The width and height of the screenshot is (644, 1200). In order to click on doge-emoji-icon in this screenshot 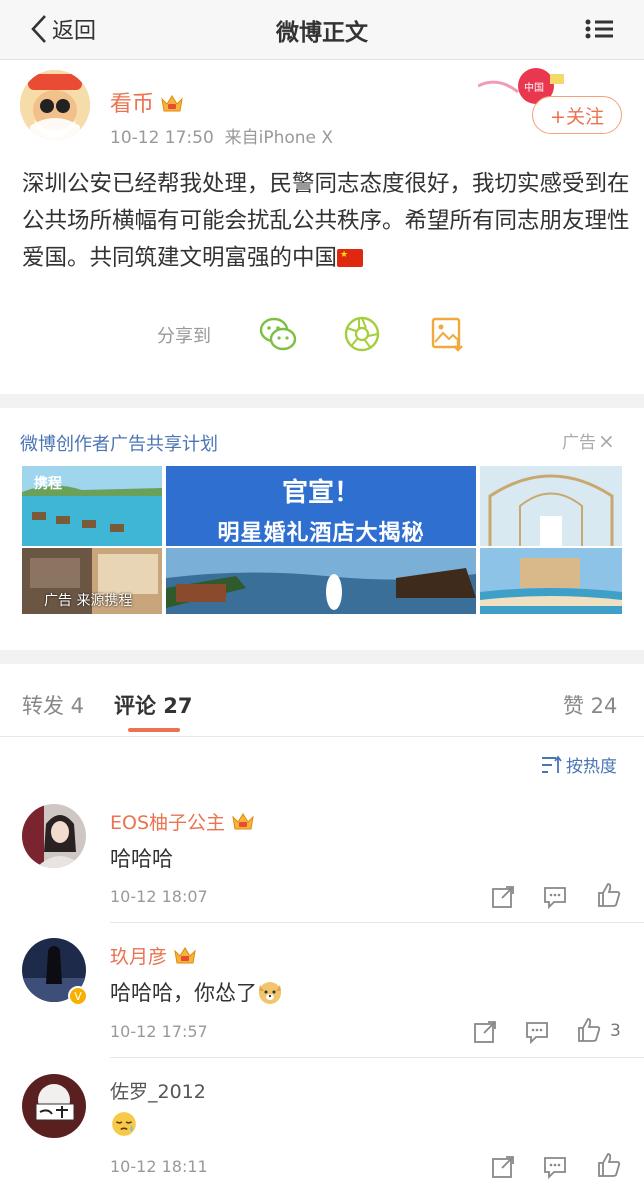, I will do `click(270, 993)`.